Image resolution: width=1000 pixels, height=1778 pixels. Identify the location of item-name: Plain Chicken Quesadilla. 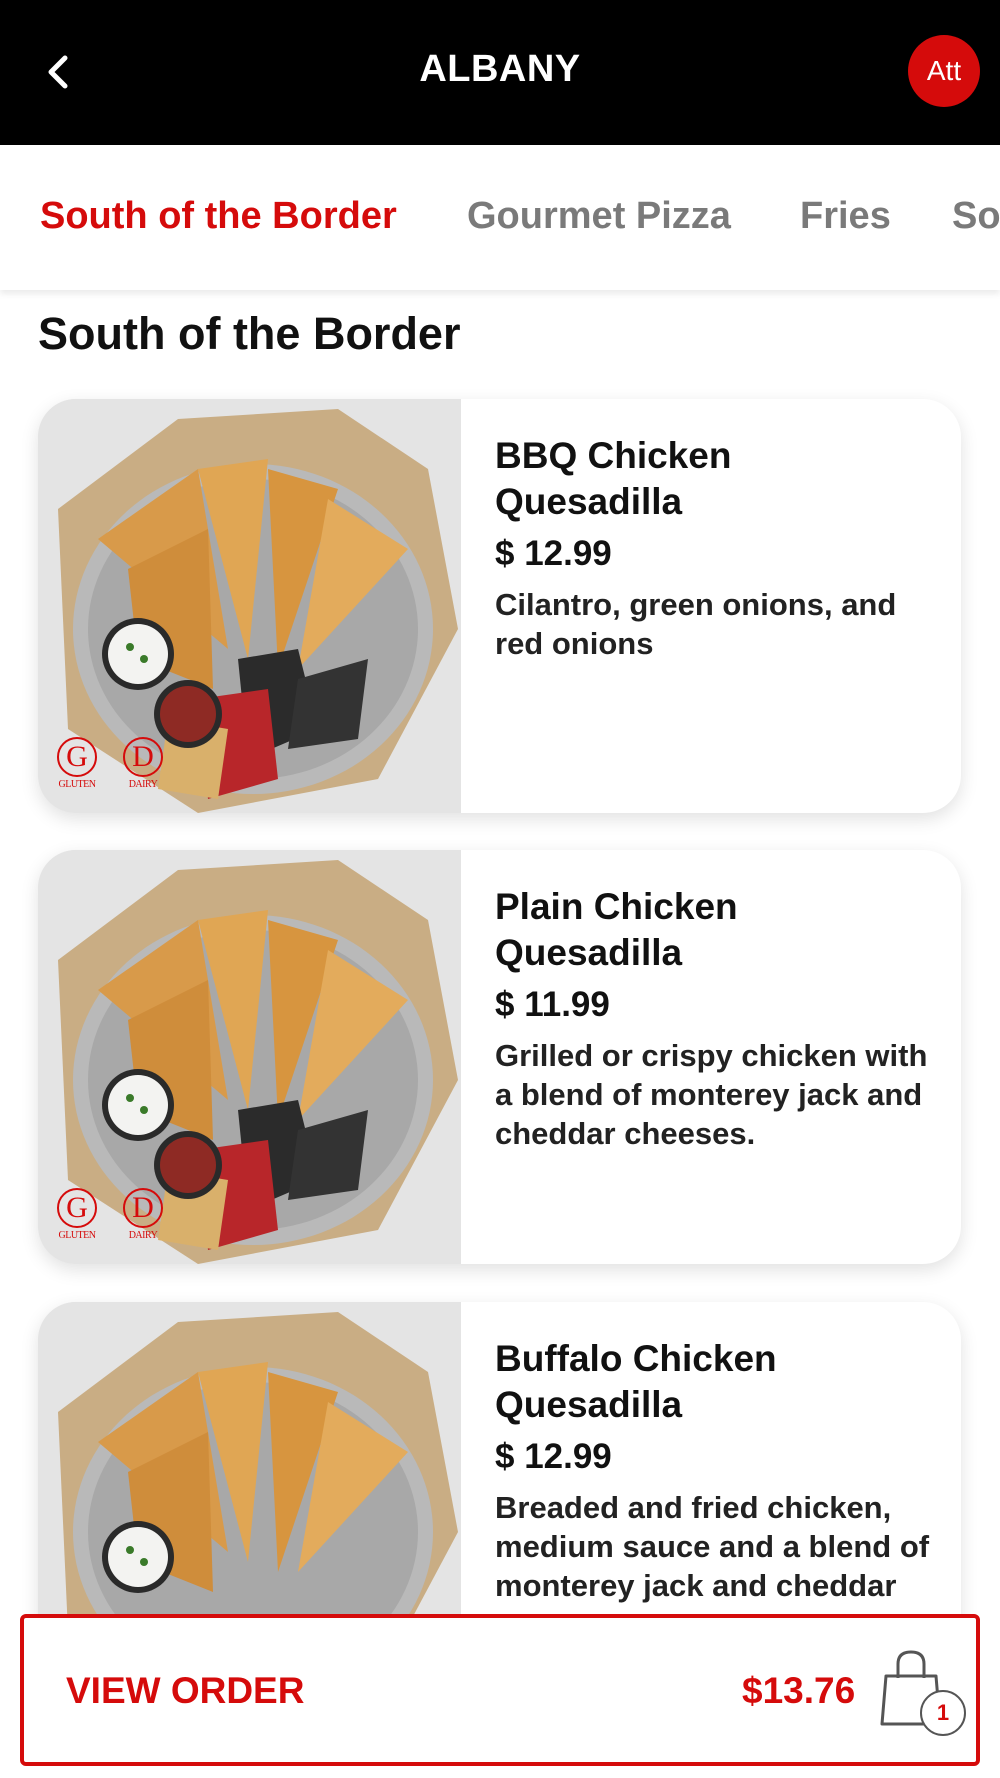
(616, 929).